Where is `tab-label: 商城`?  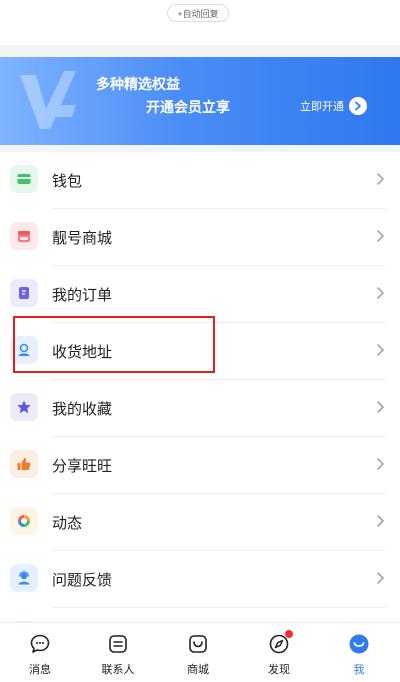
tab-label: 商城 is located at coordinates (198, 670).